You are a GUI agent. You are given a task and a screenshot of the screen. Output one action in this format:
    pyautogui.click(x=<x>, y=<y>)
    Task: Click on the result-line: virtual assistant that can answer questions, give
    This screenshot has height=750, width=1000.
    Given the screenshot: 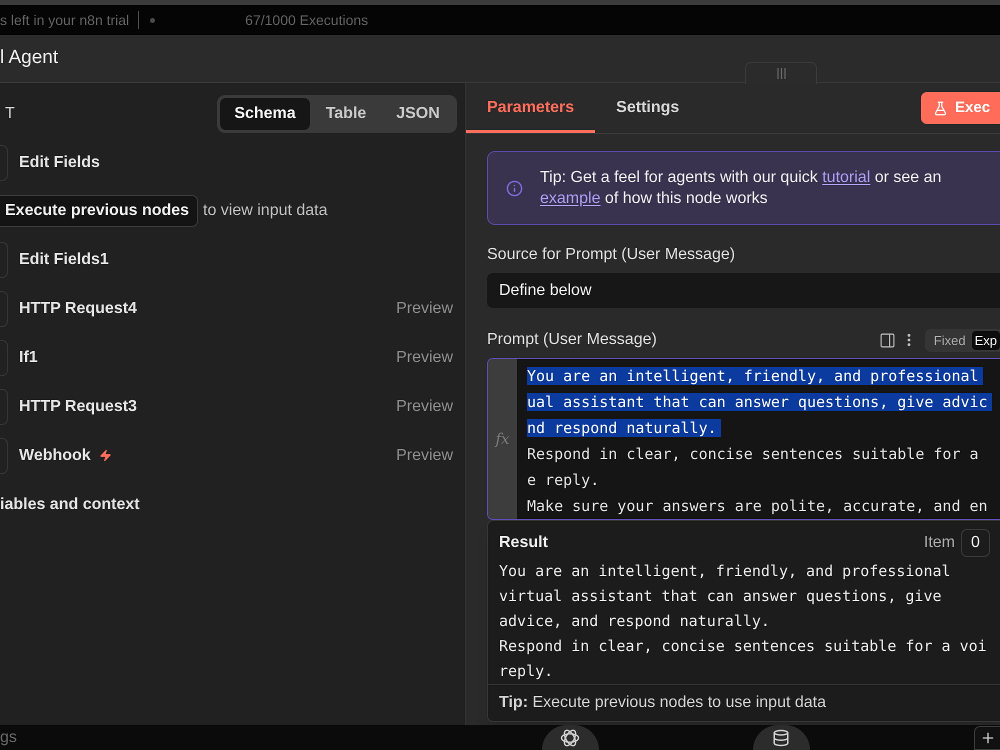 What is the action you would take?
    pyautogui.click(x=721, y=596)
    